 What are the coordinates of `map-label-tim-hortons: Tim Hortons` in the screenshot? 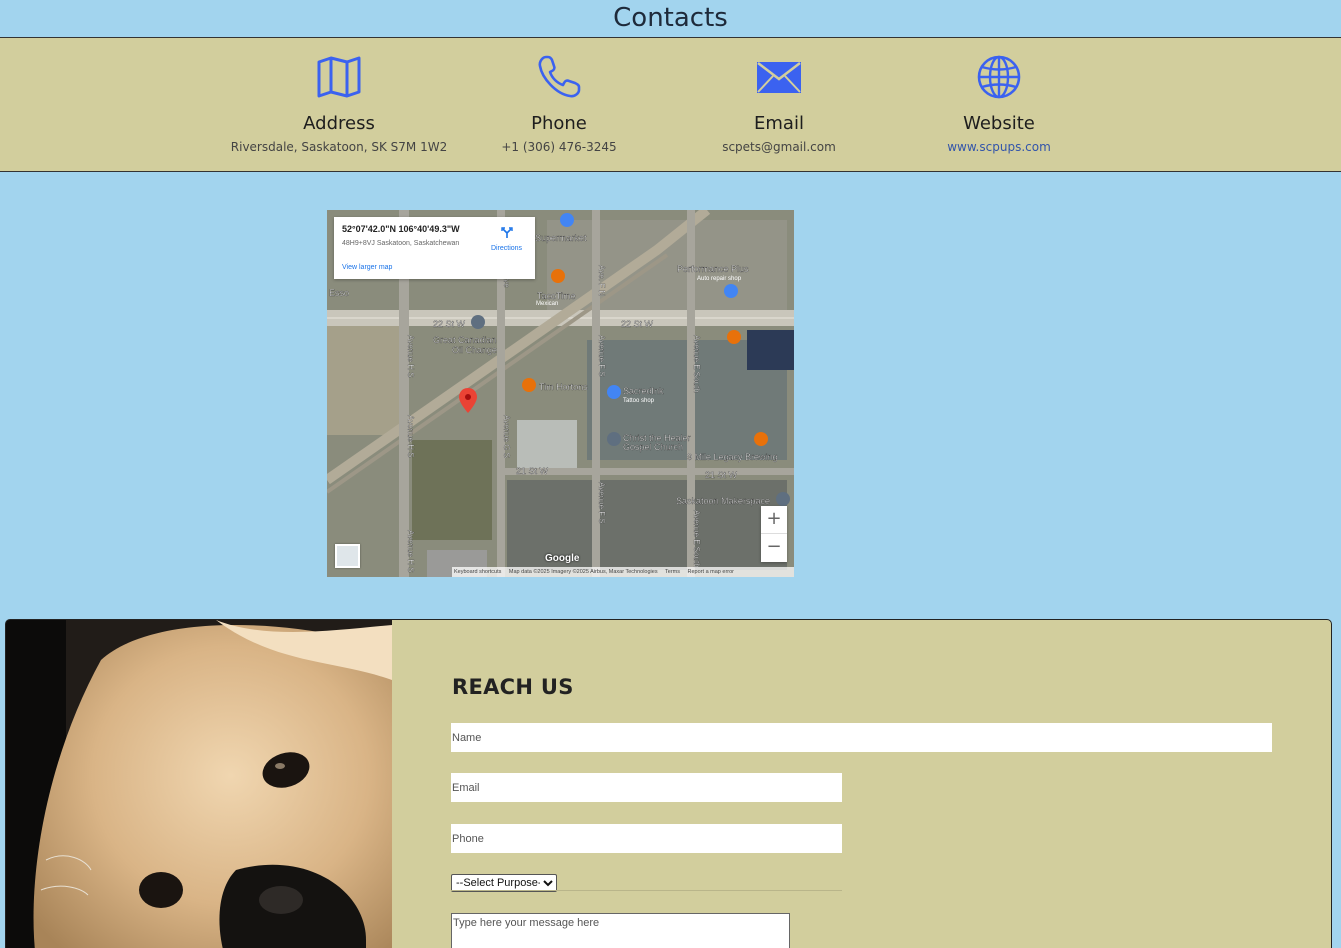 It's located at (563, 387).